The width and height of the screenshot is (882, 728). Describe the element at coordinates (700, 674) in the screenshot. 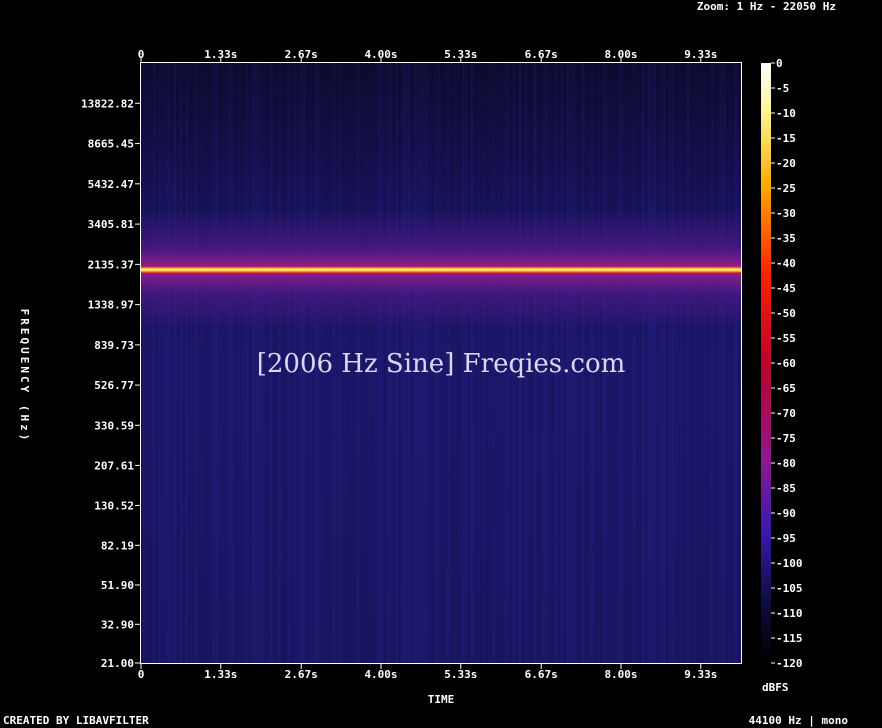

I see `x-tick-label-bottom: 9.33s` at that location.